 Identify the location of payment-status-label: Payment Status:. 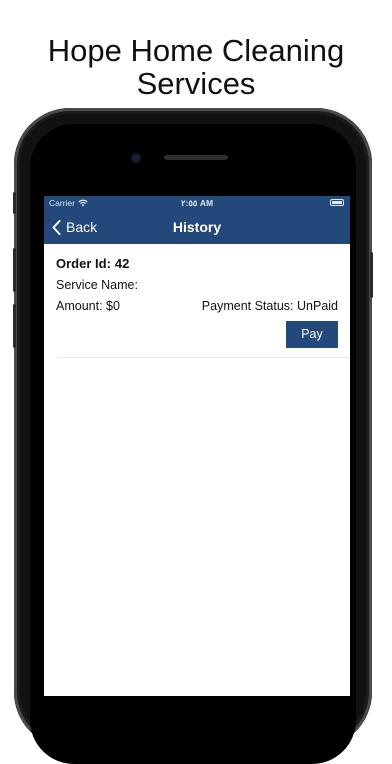
(247, 306).